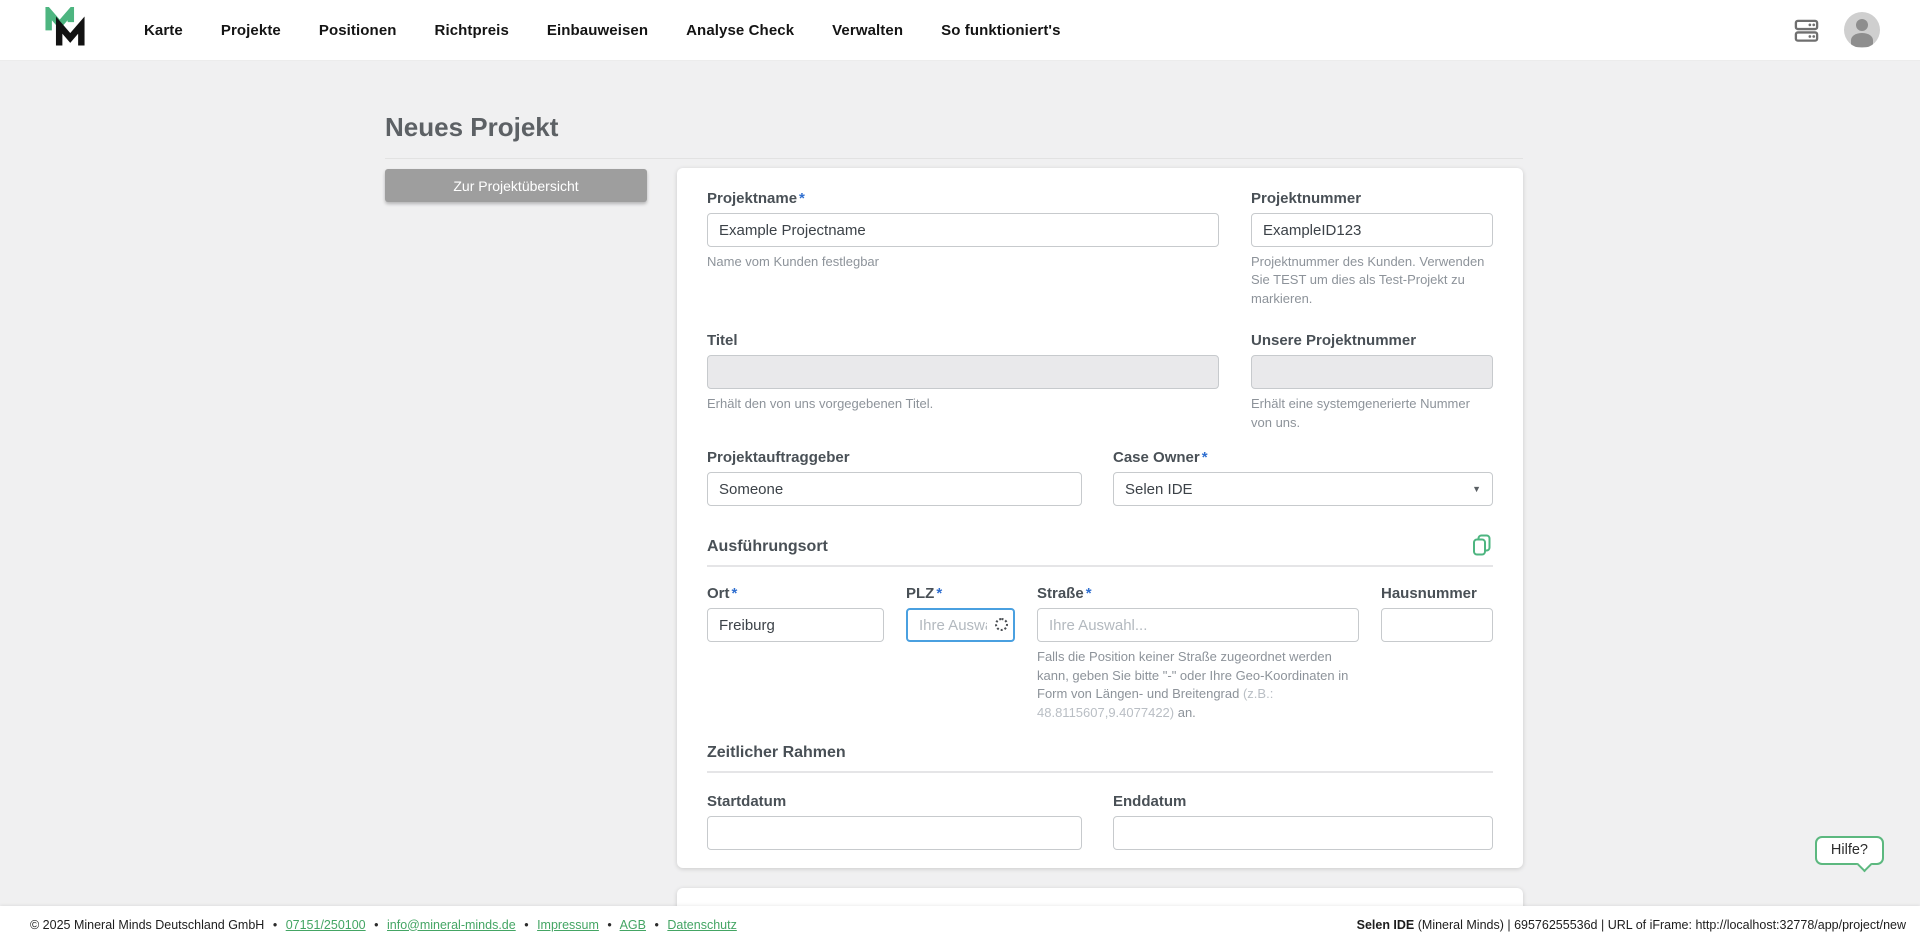 The image size is (1920, 943). I want to click on titel-helper: Erhält den von uns vorgegebenen Titel., so click(820, 404).